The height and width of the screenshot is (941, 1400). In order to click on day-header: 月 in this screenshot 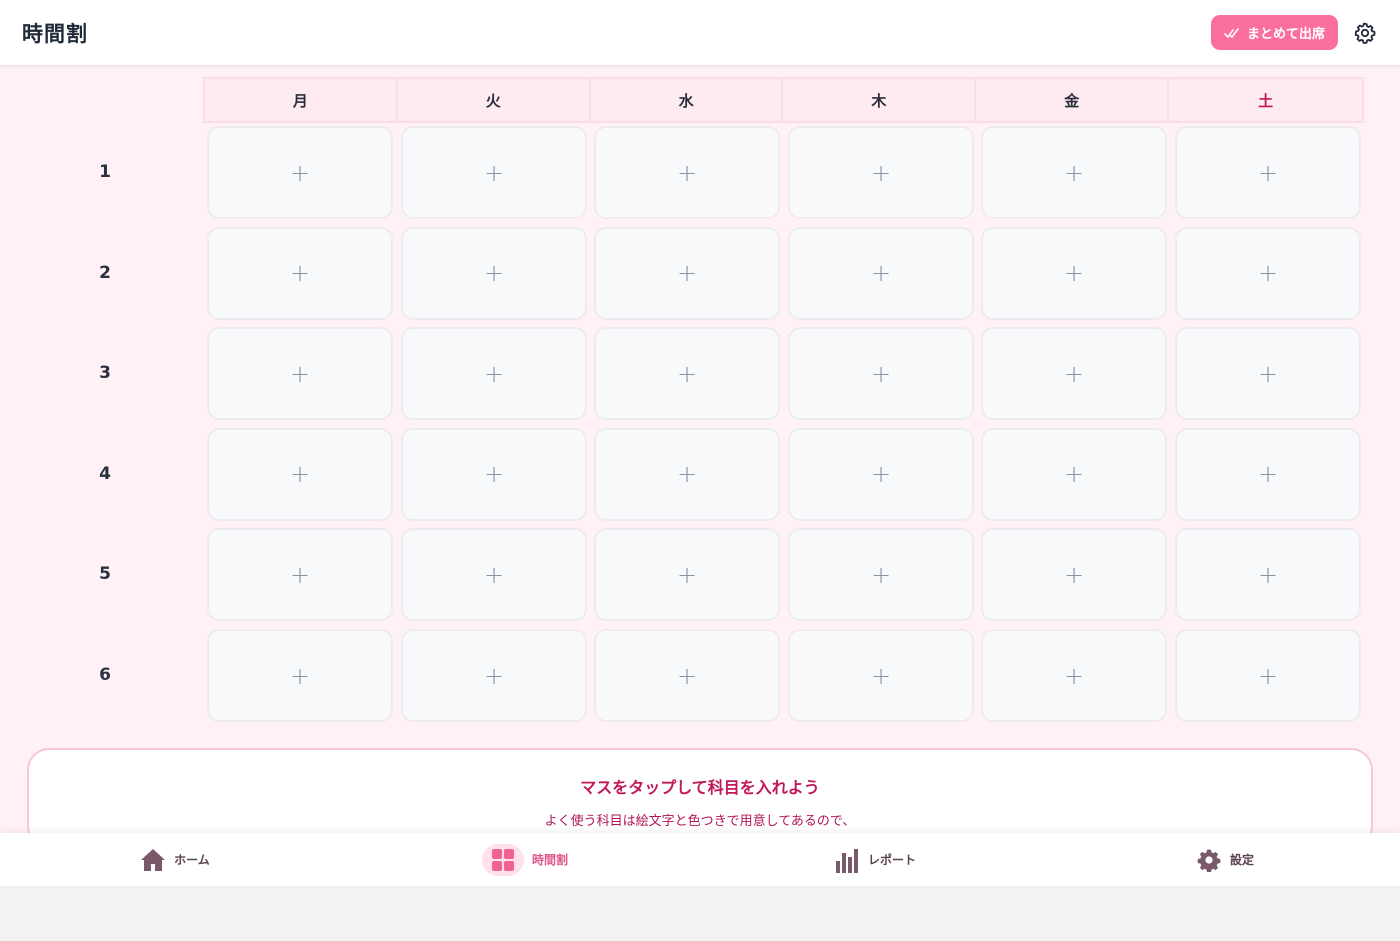, I will do `click(301, 100)`.